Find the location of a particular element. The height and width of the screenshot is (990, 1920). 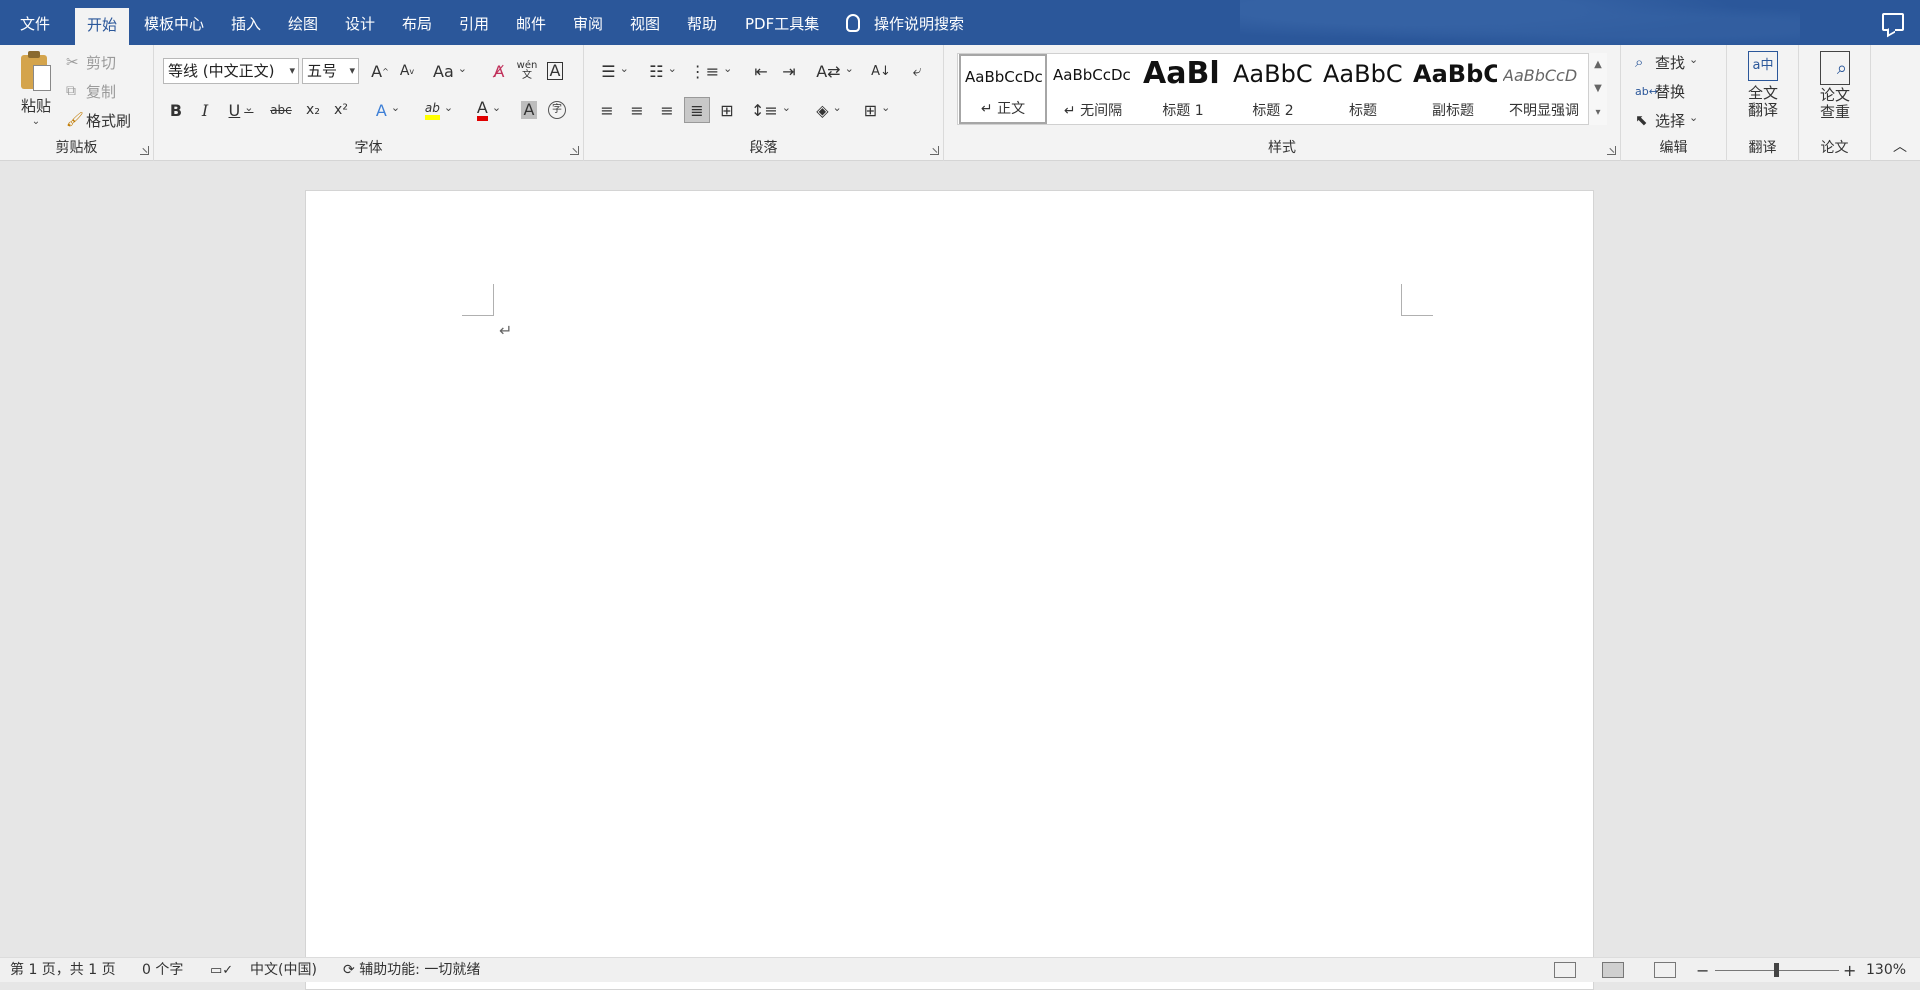

gallery-down-icon: ▼ is located at coordinates (1598, 89).